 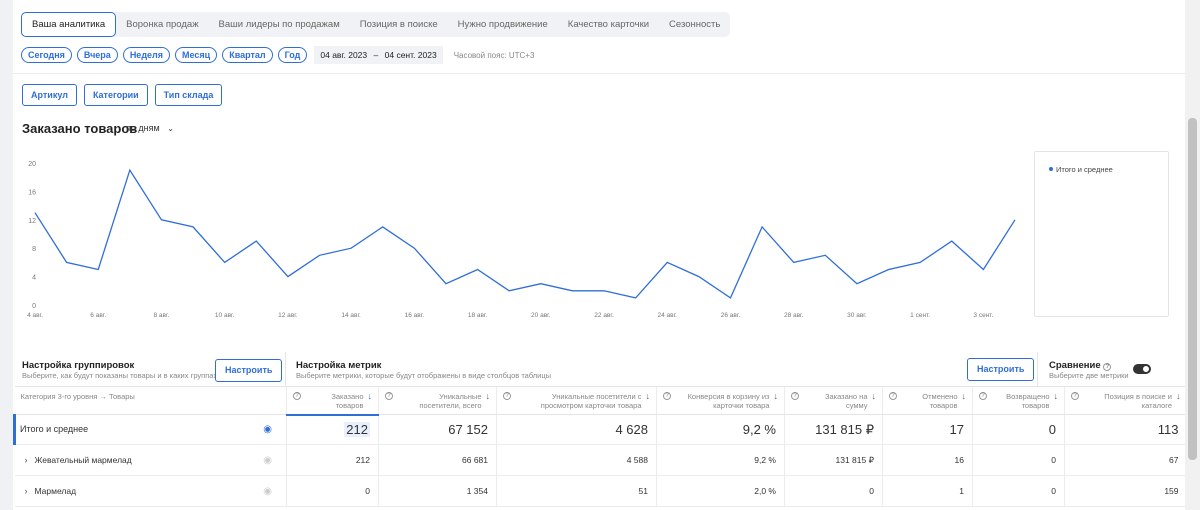 I want to click on column-header-label: Заказано на сумму, so click(x=846, y=401).